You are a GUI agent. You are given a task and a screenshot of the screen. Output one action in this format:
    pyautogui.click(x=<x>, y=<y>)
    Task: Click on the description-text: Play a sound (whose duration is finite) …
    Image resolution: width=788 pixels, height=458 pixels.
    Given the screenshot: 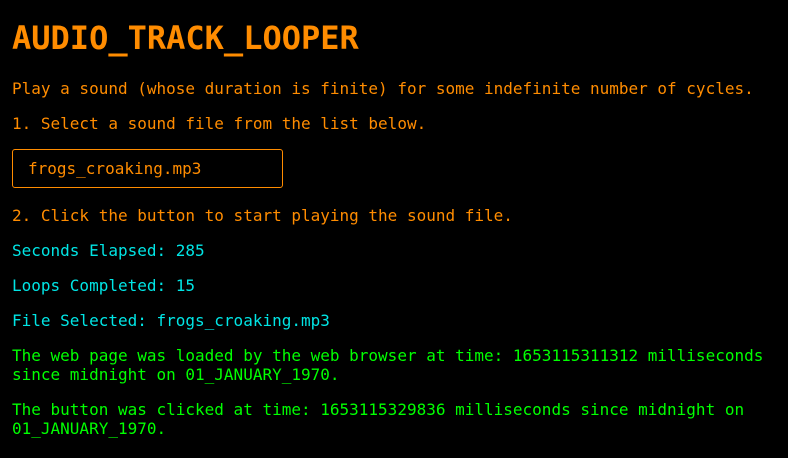 What is the action you would take?
    pyautogui.click(x=383, y=88)
    